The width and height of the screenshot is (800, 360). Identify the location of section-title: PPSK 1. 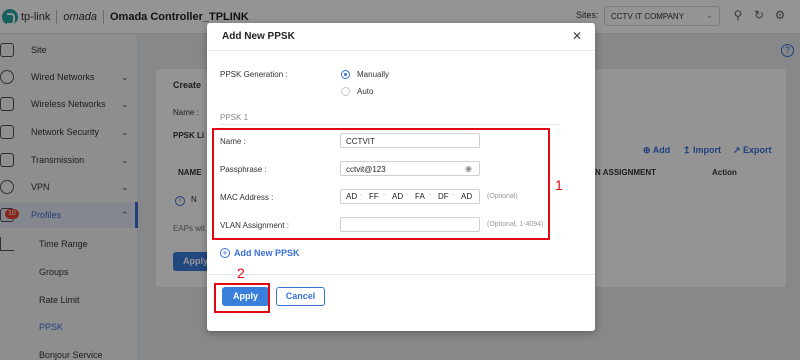
(234, 117).